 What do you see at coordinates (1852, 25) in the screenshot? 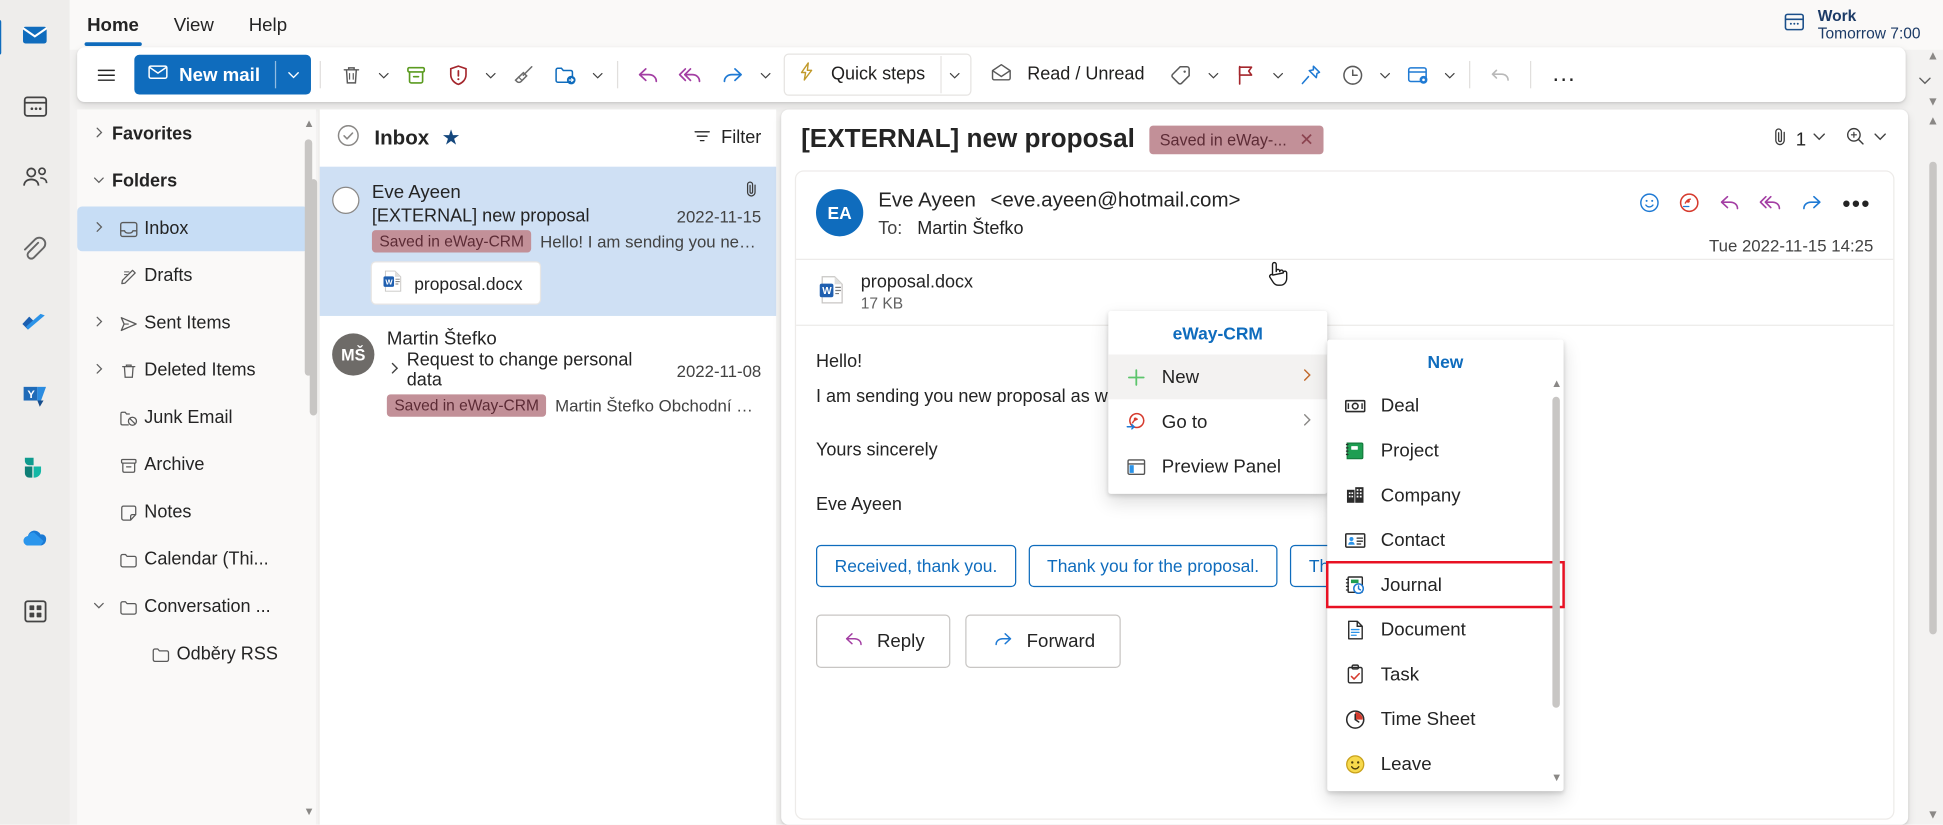
I see `upcoming-meeting-chip: Work Tomorrow 7:00` at bounding box center [1852, 25].